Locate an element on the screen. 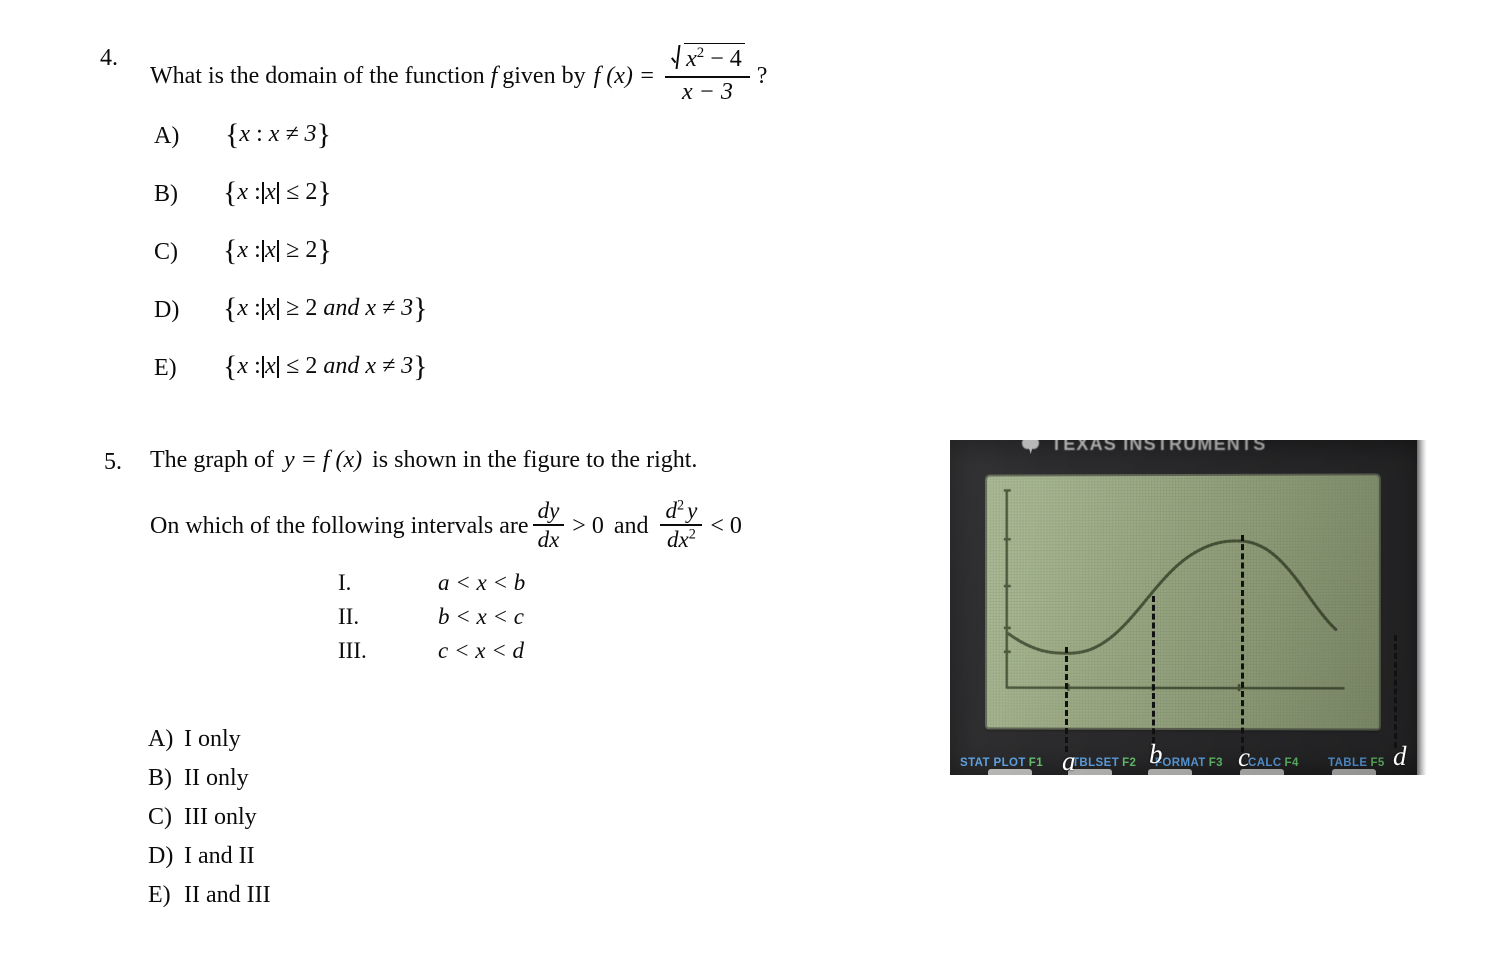  choice-d-extra: and x ≠ 3 is located at coordinates (368, 308).